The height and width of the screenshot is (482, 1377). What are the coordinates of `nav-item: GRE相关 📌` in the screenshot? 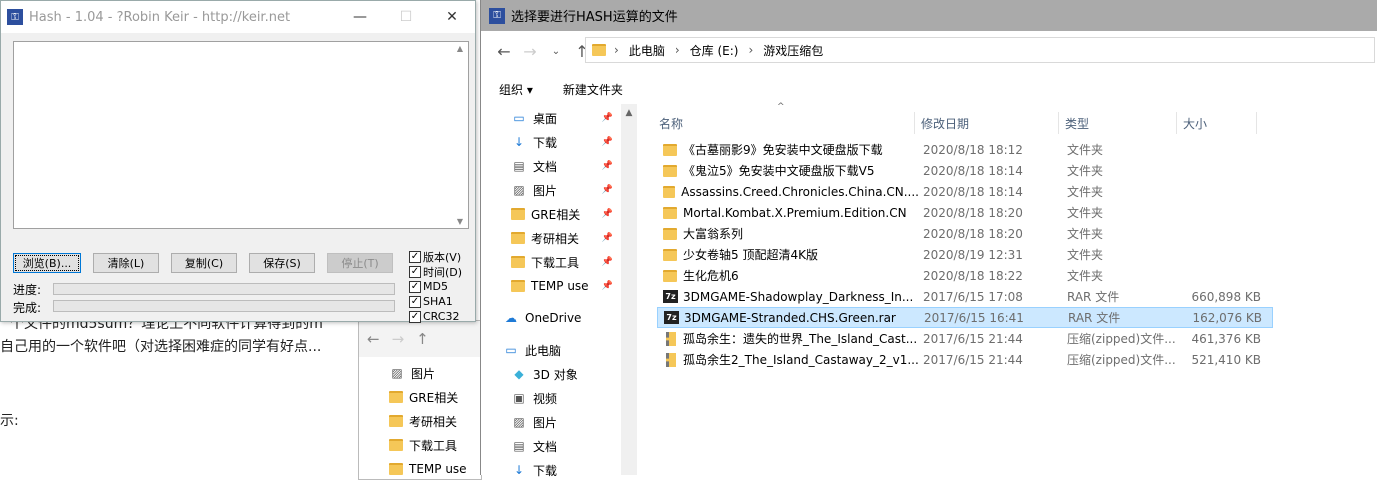 It's located at (551, 214).